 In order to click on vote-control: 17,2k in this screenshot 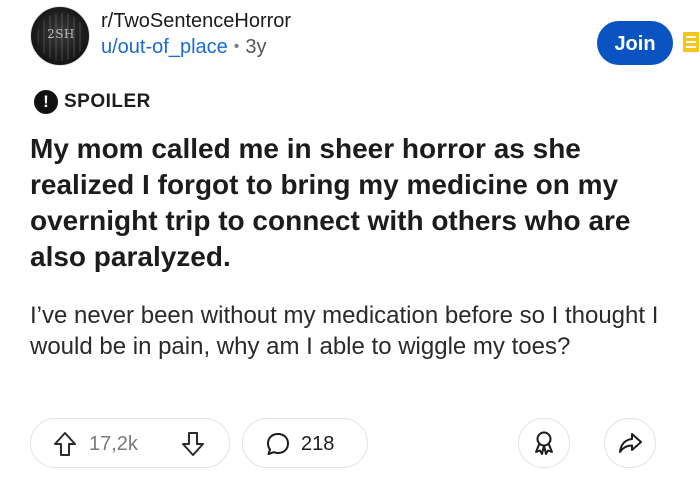, I will do `click(130, 443)`.